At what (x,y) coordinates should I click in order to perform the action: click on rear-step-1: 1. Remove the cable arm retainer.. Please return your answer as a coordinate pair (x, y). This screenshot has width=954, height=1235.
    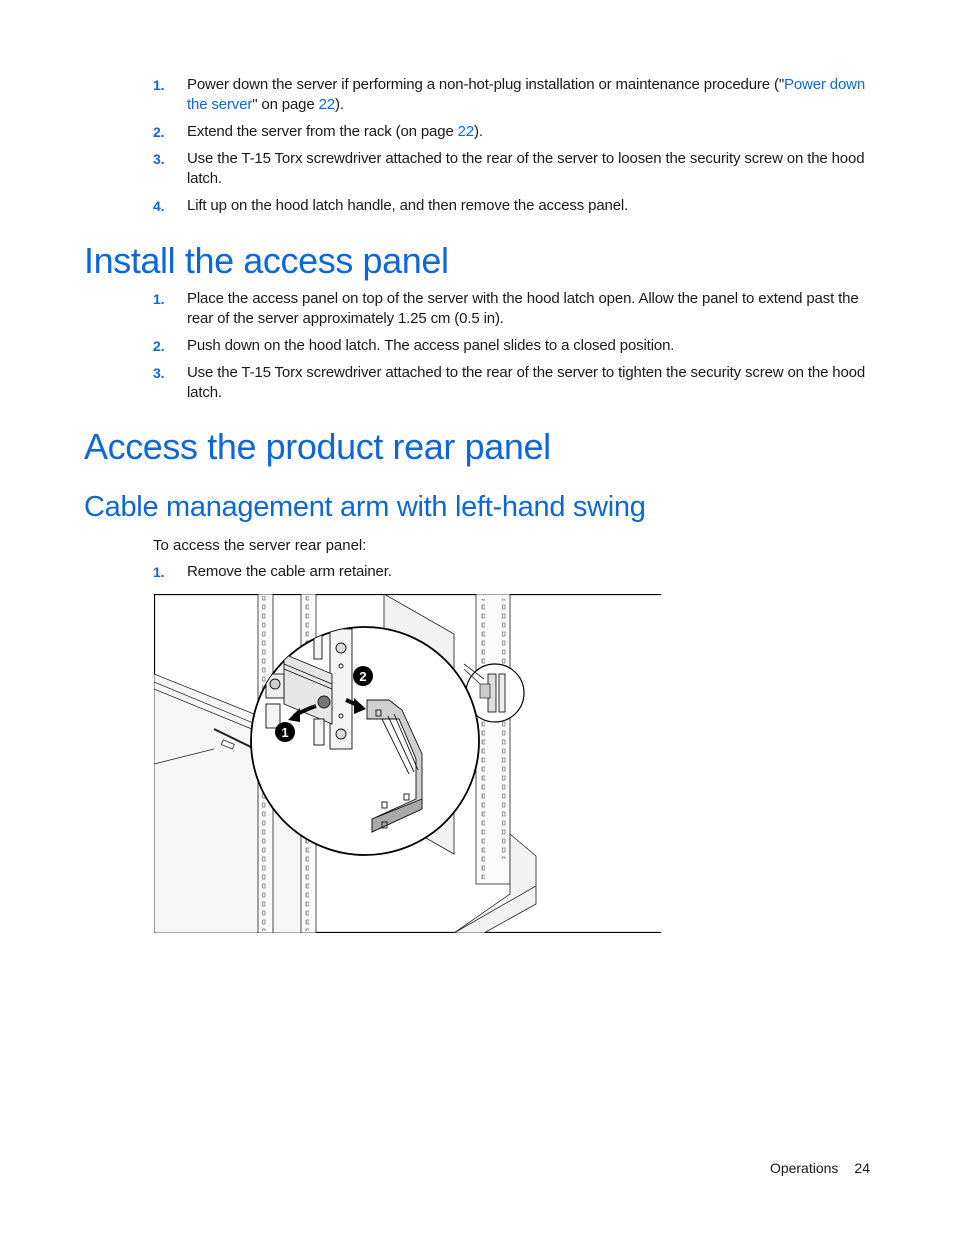
    Looking at the image, I should click on (513, 572).